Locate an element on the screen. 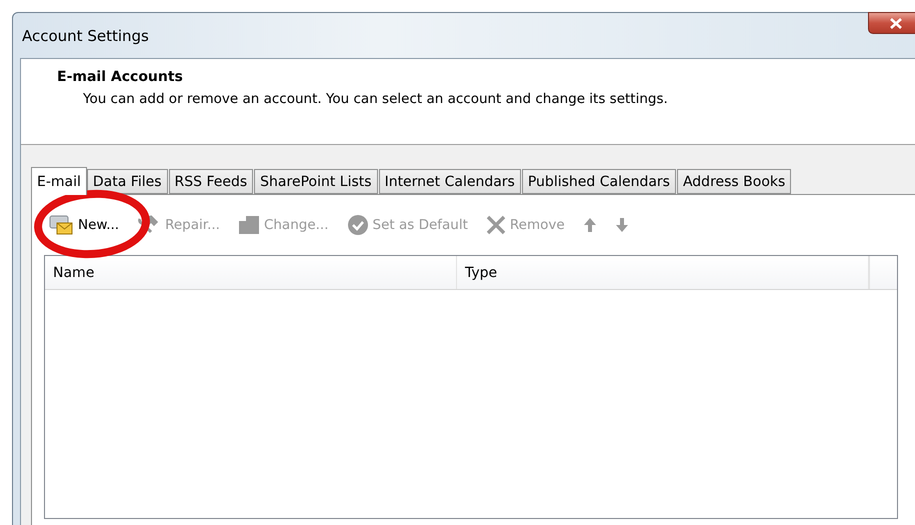  column-header: Name is located at coordinates (251, 272).